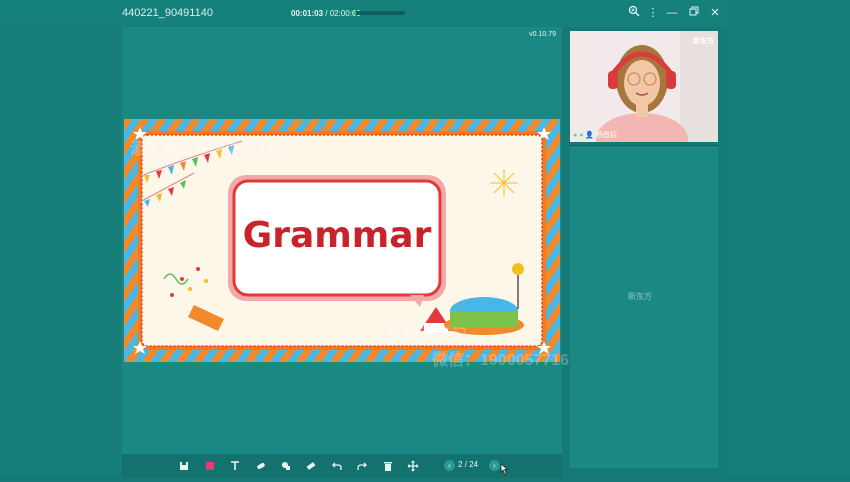 The image size is (850, 482). I want to click on eraser-icon, so click(312, 466).